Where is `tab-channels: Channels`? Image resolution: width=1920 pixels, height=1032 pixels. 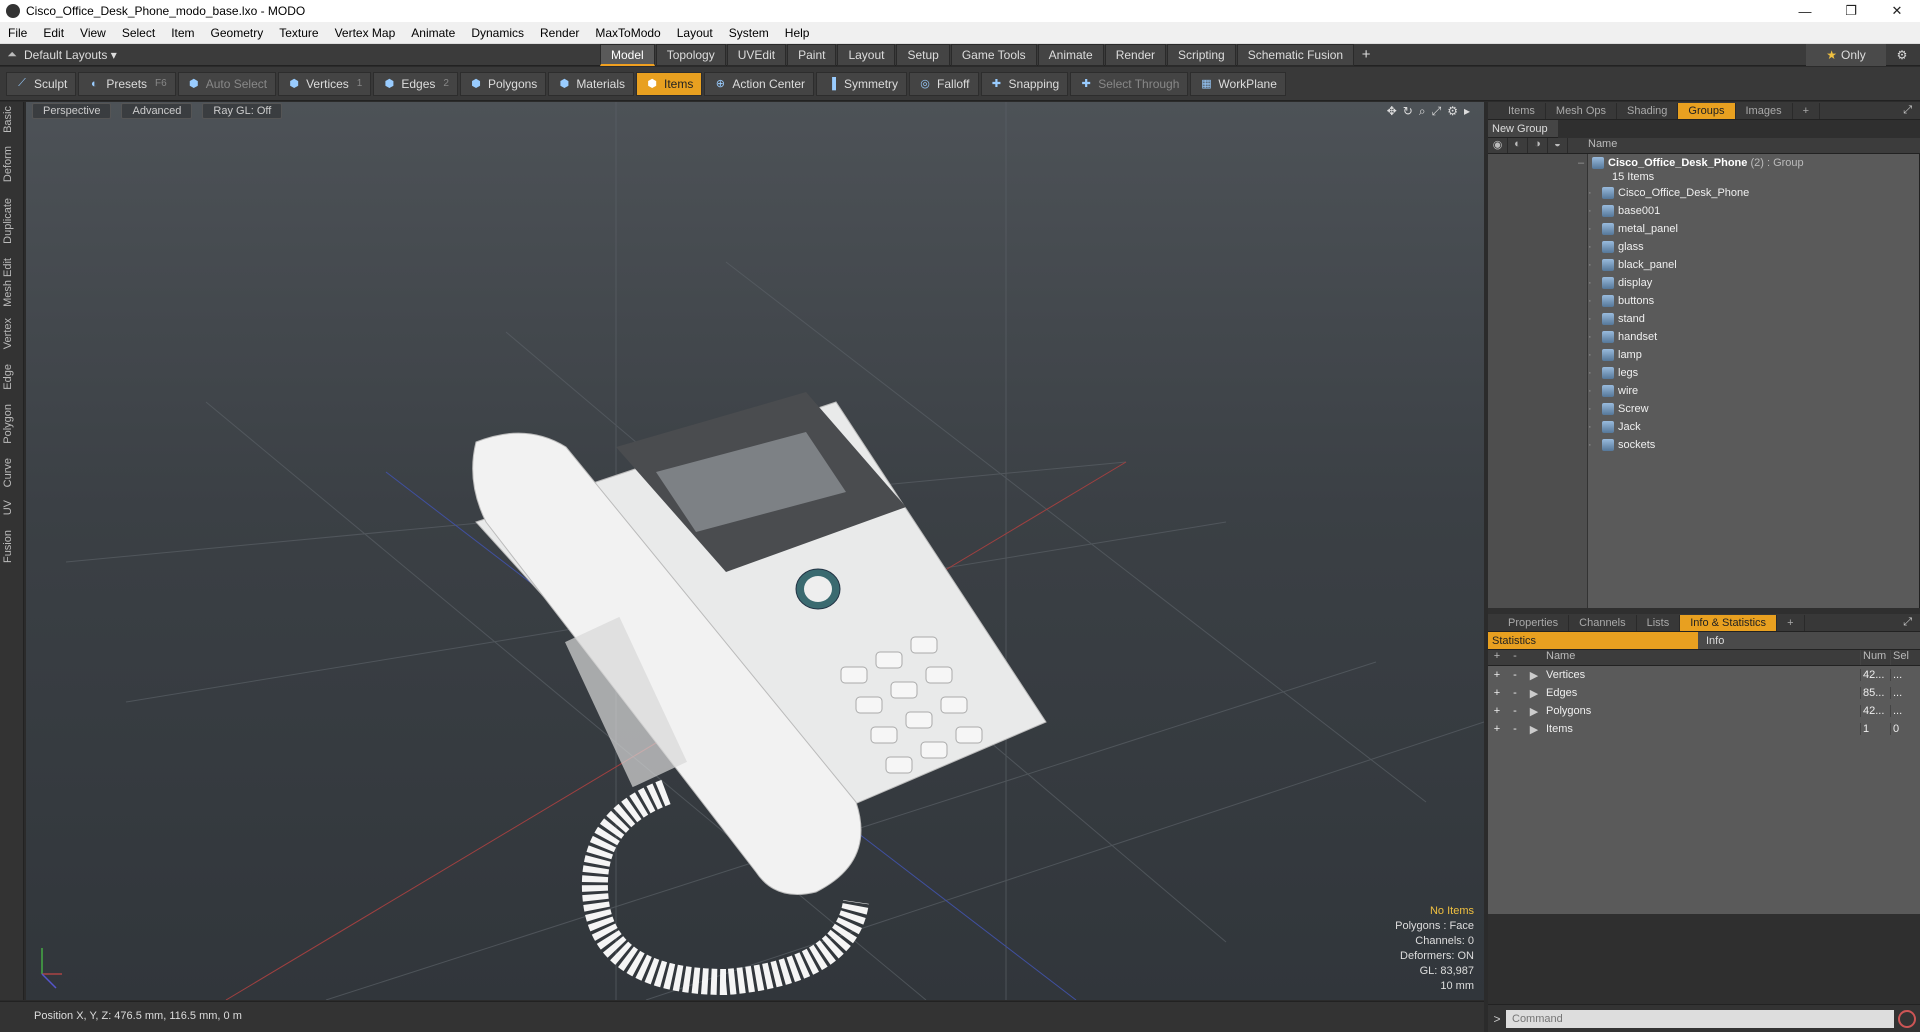
tab-channels: Channels is located at coordinates (1603, 622).